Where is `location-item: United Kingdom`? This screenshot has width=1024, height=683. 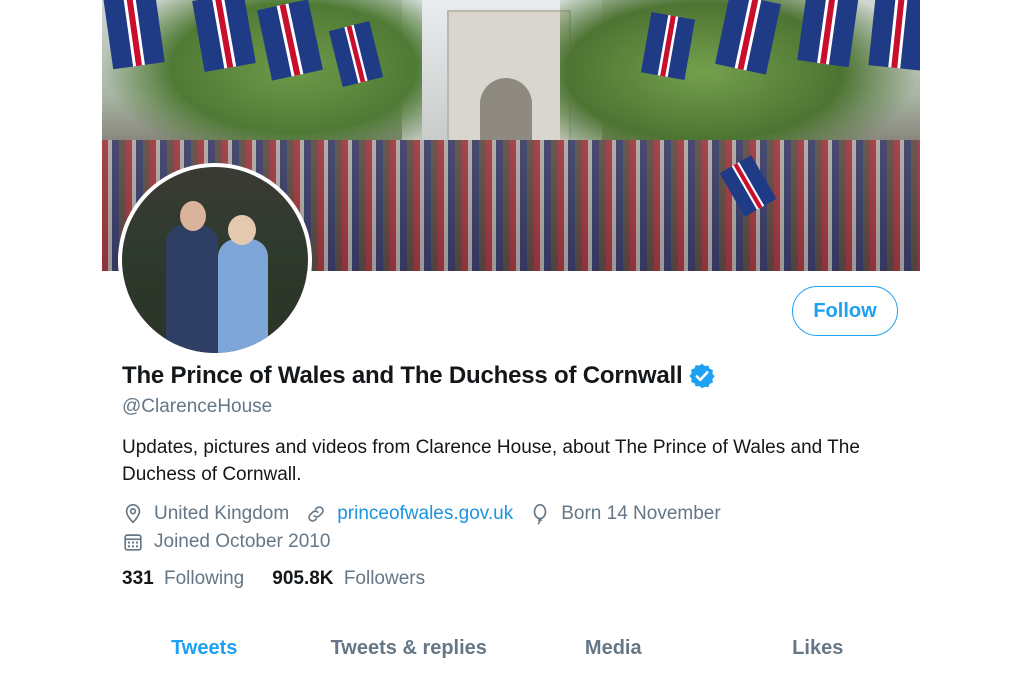
location-item: United Kingdom is located at coordinates (205, 514).